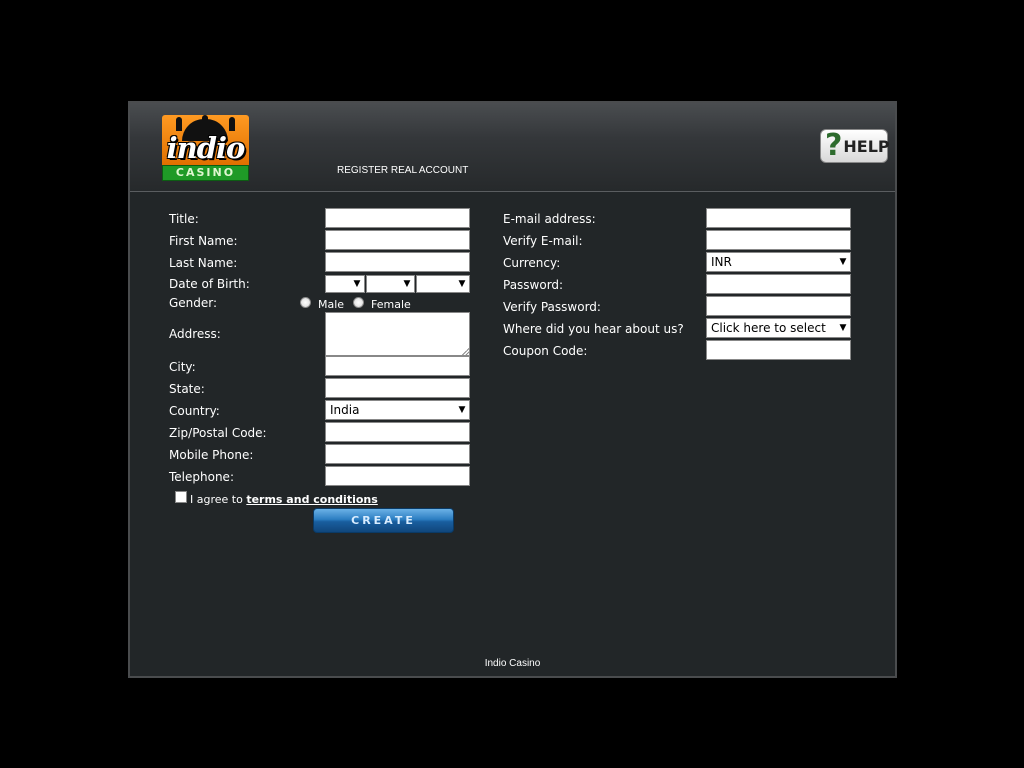  Describe the element at coordinates (397, 366) in the screenshot. I see `city-input` at that location.